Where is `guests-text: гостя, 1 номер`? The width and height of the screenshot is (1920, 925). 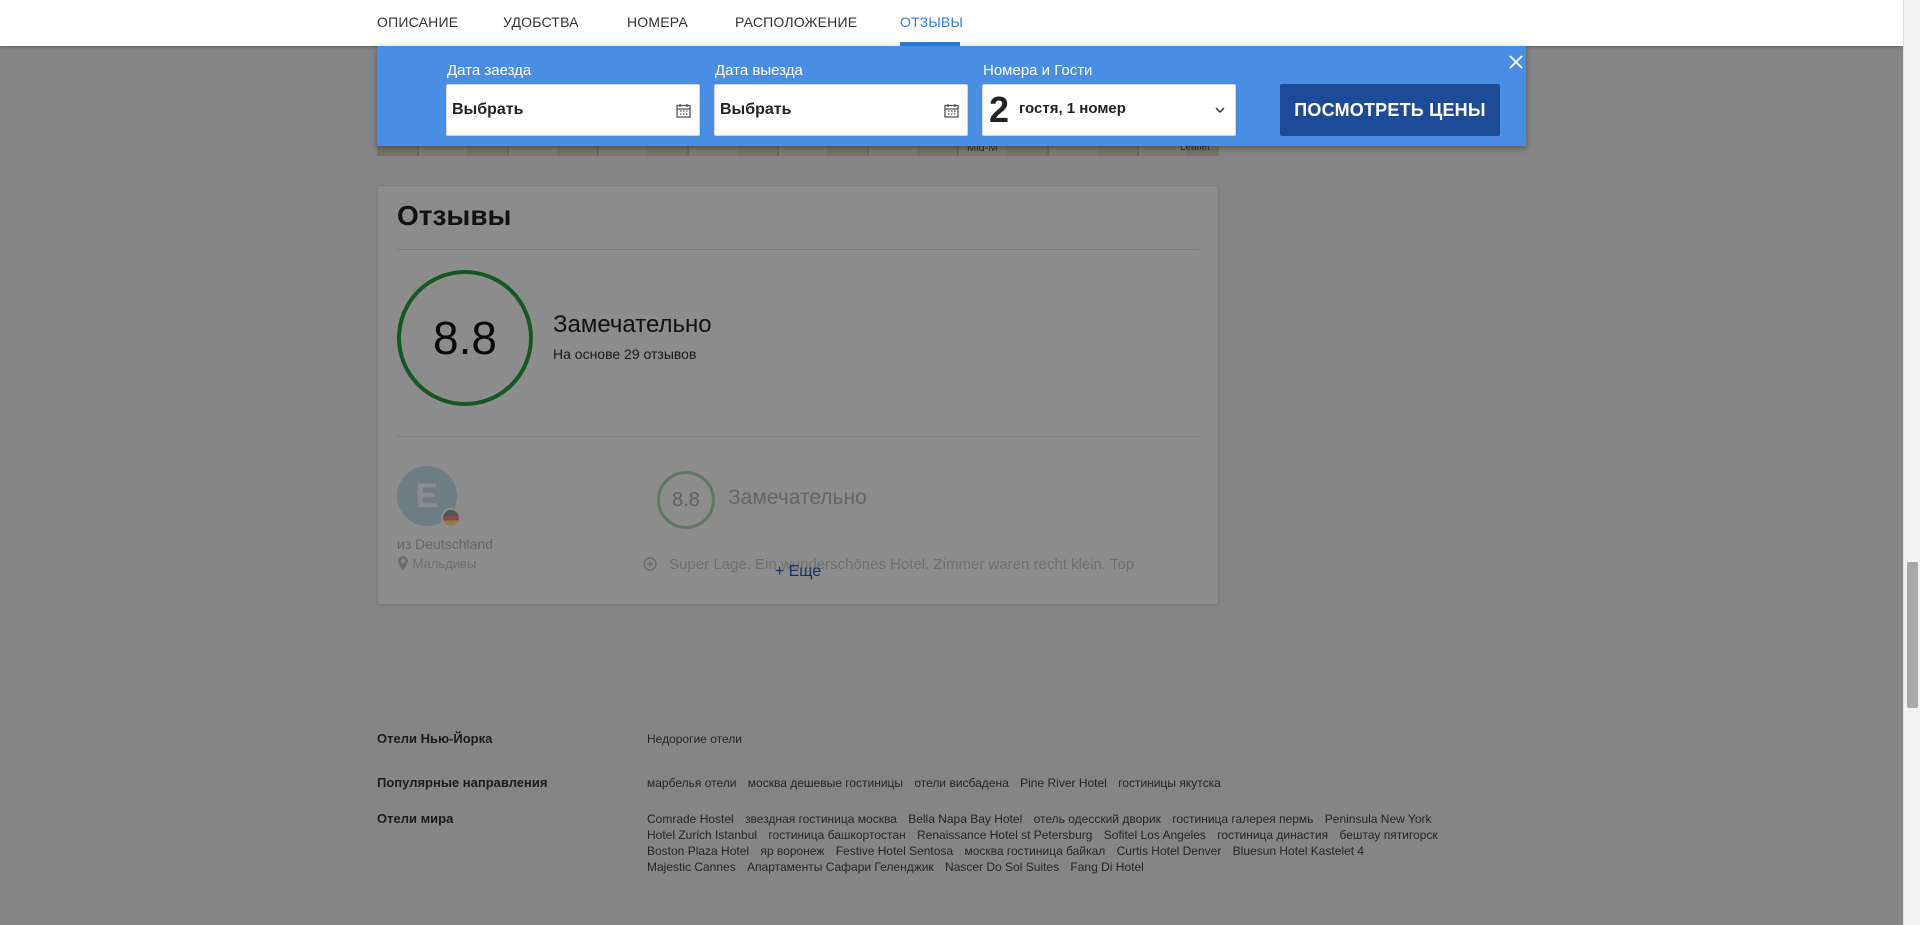
guests-text: гостя, 1 номер is located at coordinates (1072, 108).